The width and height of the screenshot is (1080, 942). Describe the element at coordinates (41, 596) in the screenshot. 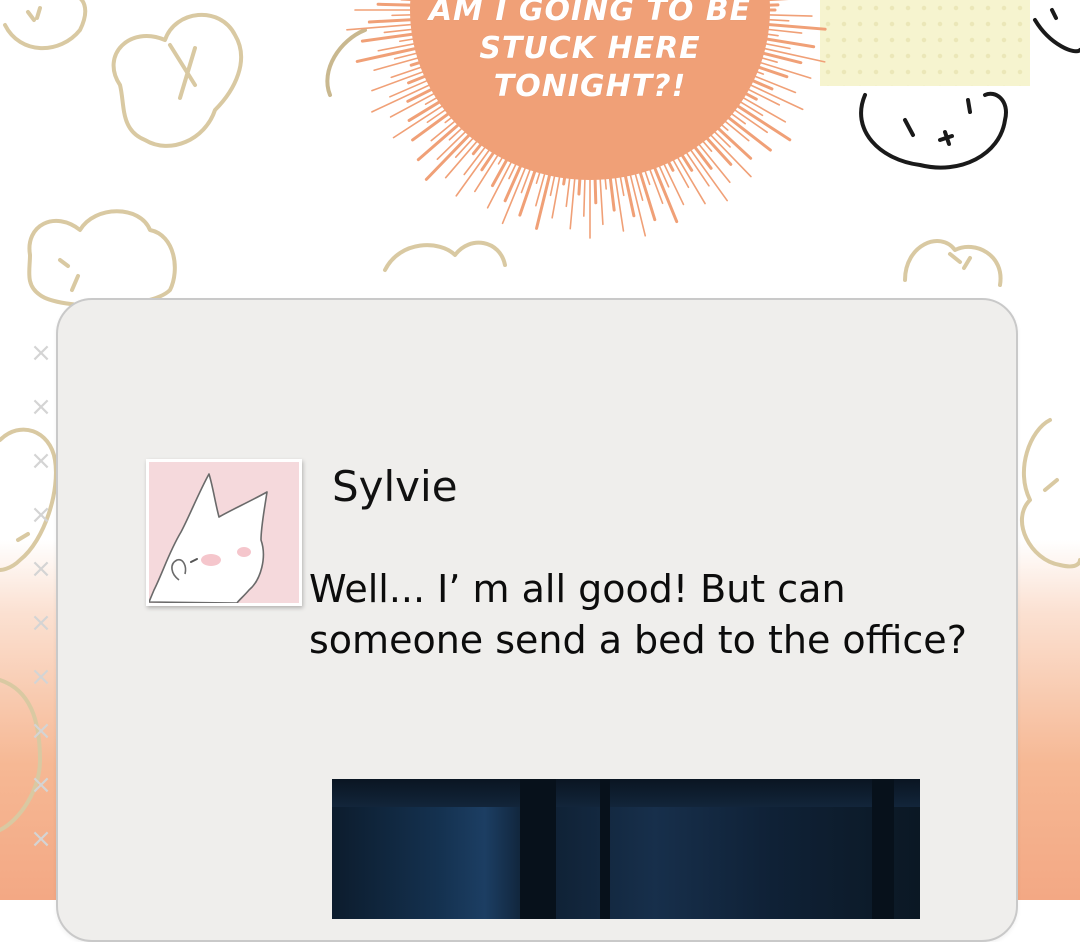

I see `side-x-marks: × × × × × × × × × ×` at that location.